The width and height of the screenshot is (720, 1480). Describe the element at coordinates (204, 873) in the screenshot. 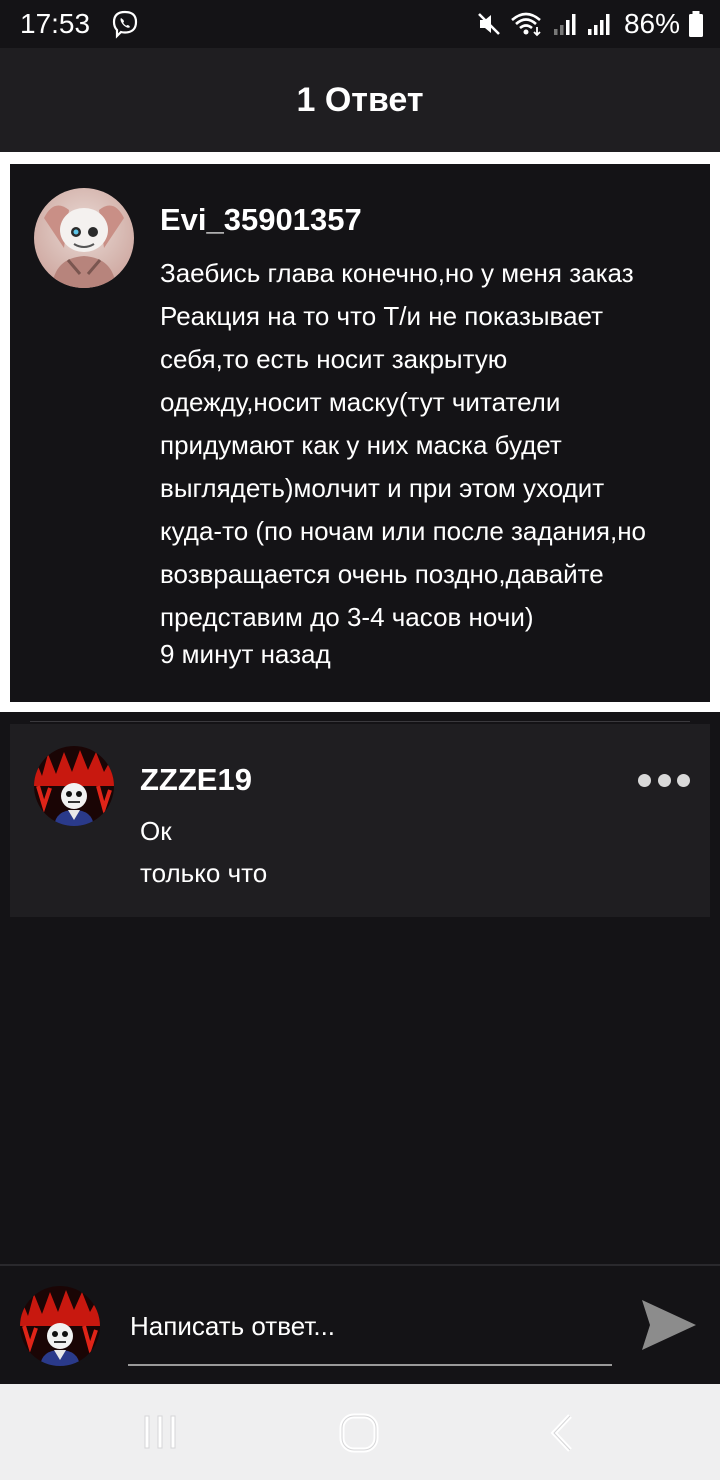

I see `reply-timestamp: только что` at that location.